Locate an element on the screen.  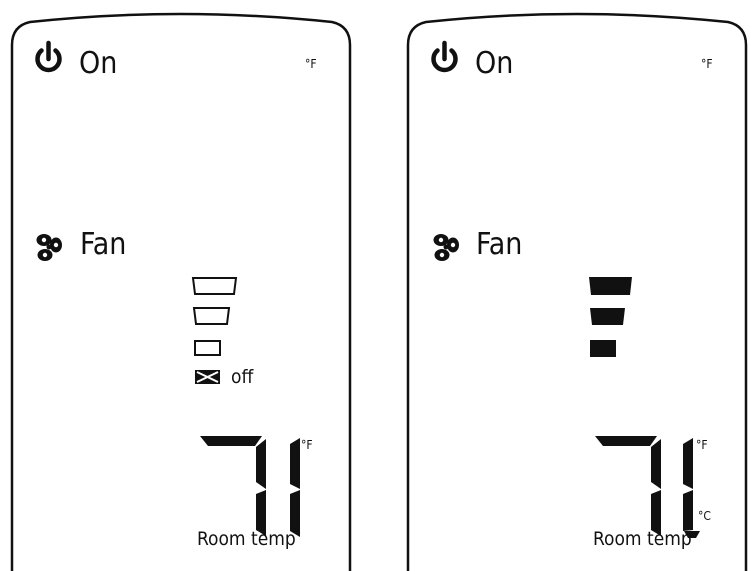
temp-unit-c: °C is located at coordinates (704, 516).